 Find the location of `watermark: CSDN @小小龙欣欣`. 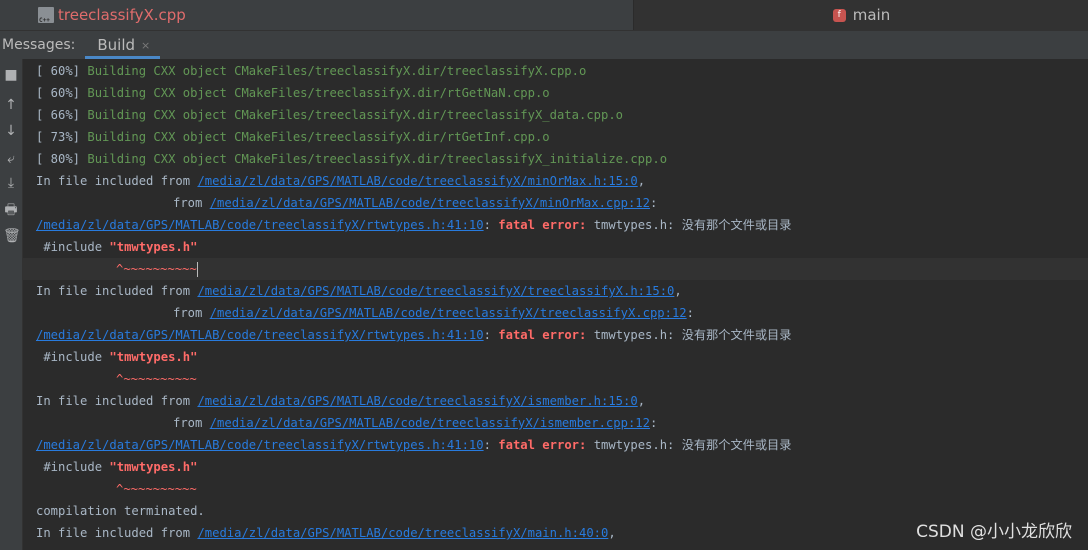

watermark: CSDN @小小龙欣欣 is located at coordinates (994, 532).